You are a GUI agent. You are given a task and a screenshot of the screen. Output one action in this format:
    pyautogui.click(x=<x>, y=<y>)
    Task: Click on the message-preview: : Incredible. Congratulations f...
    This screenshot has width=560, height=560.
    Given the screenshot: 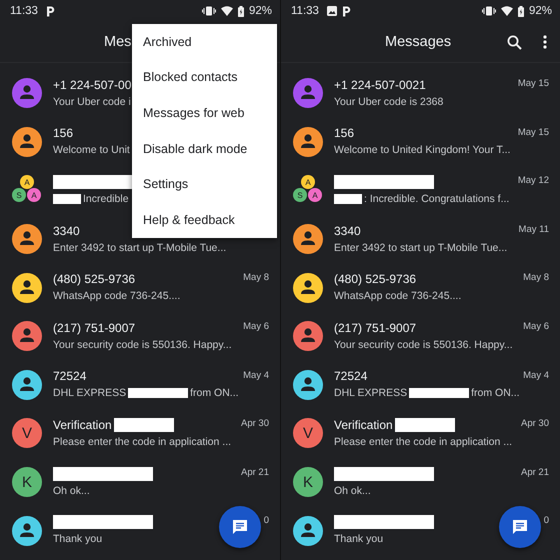 What is the action you would take?
    pyautogui.click(x=437, y=198)
    